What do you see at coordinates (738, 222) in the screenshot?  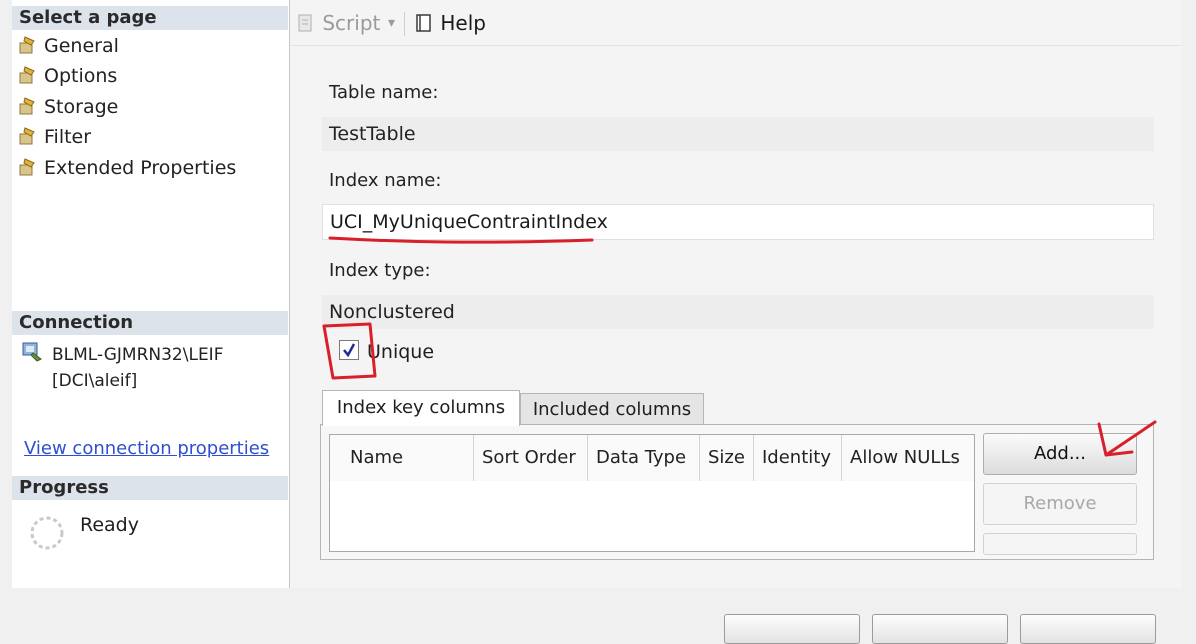 I see `index-name-input: UCI_MyUniqueContraintIndex` at bounding box center [738, 222].